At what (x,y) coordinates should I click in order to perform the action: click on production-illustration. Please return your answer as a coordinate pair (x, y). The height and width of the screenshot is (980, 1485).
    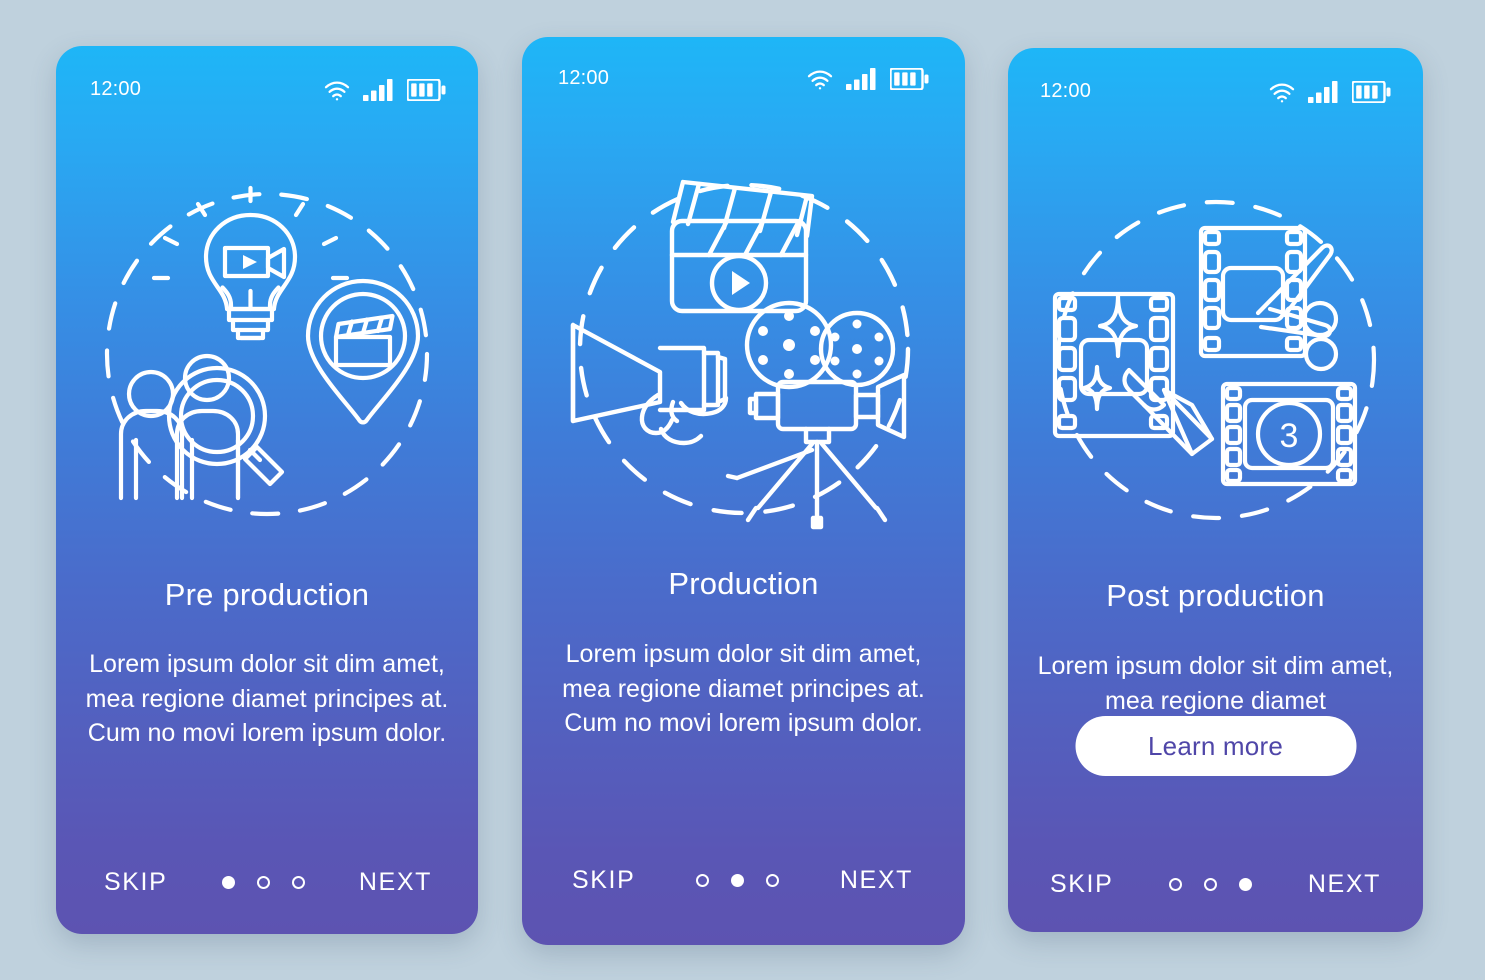
    Looking at the image, I should click on (744, 347).